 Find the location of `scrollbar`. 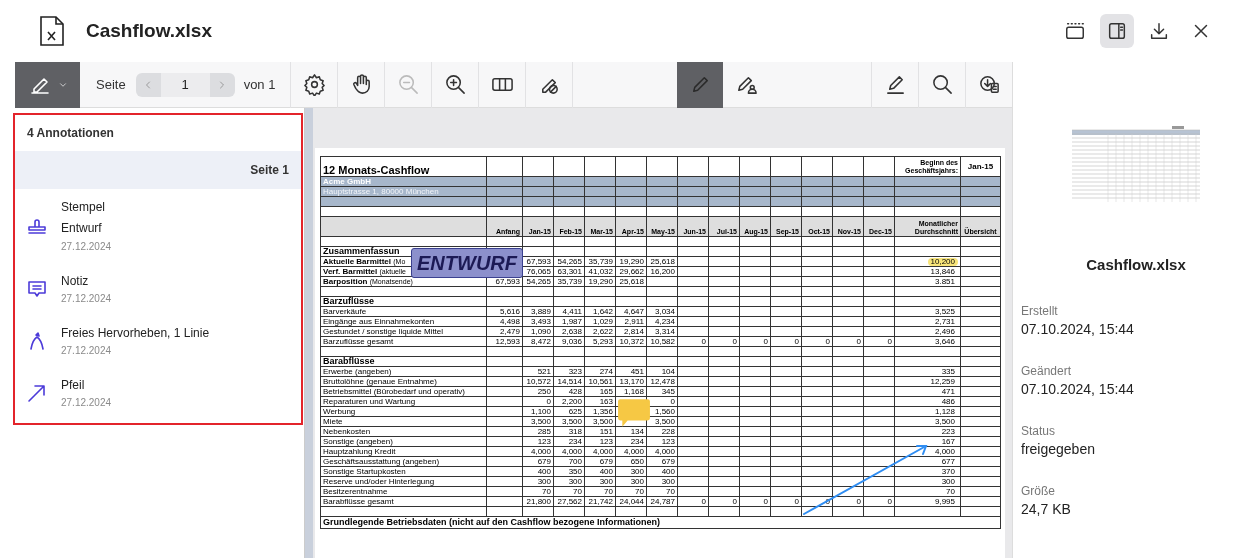

scrollbar is located at coordinates (309, 333).